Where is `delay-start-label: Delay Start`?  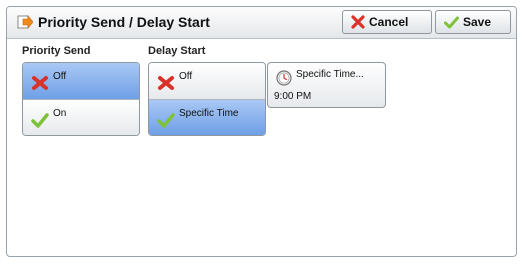 delay-start-label: Delay Start is located at coordinates (177, 51).